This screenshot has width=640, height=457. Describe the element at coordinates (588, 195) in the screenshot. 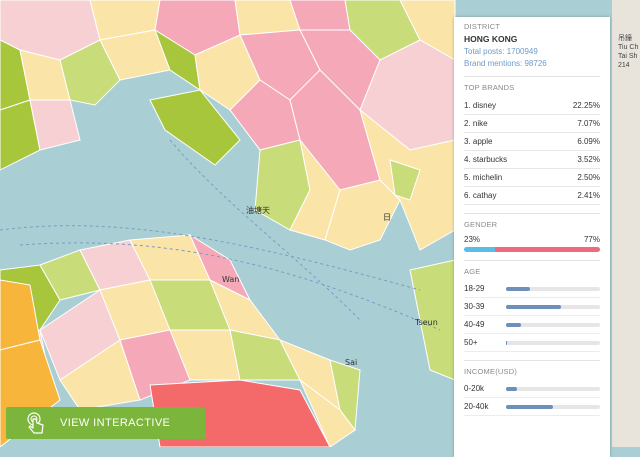

I see `brand-pct: 2.41%` at that location.